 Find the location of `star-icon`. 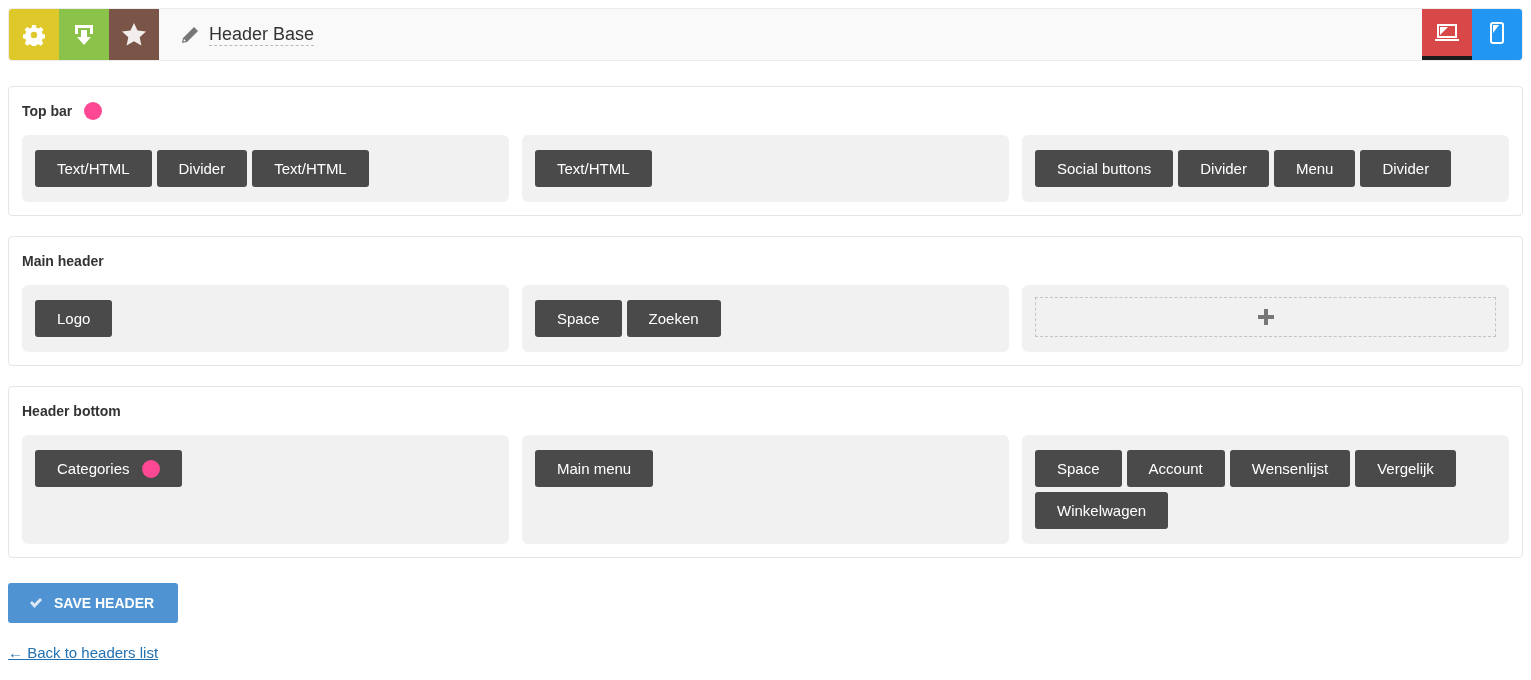

star-icon is located at coordinates (134, 34).